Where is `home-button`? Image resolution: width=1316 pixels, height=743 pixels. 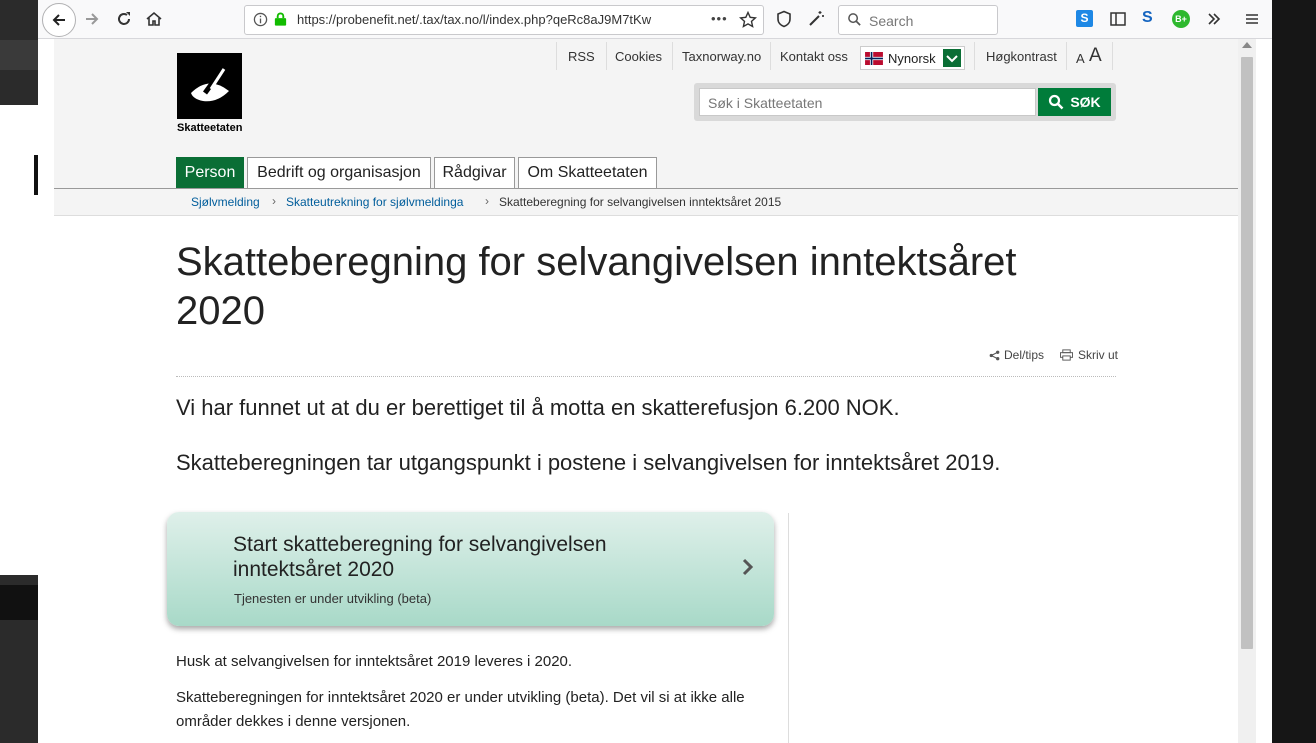 home-button is located at coordinates (154, 19).